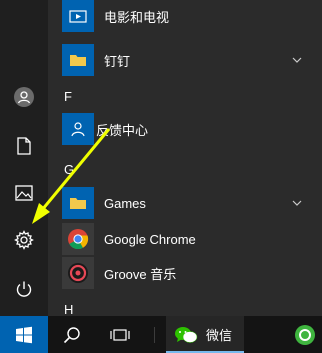  What do you see at coordinates (219, 335) in the screenshot?
I see `wechat-label: 微信` at bounding box center [219, 335].